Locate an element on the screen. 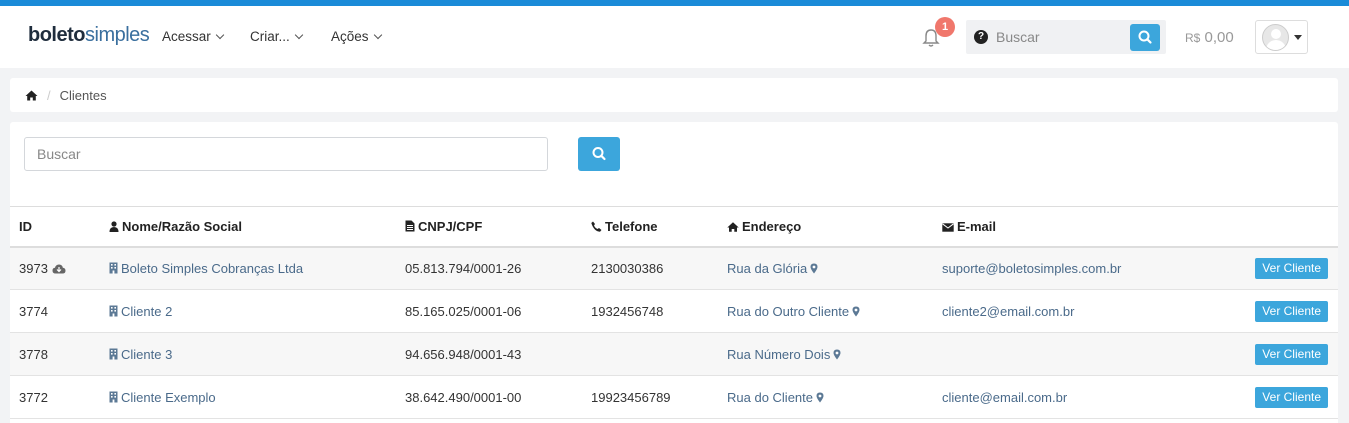 The width and height of the screenshot is (1349, 423). nav-acoes: Ações is located at coordinates (356, 36).